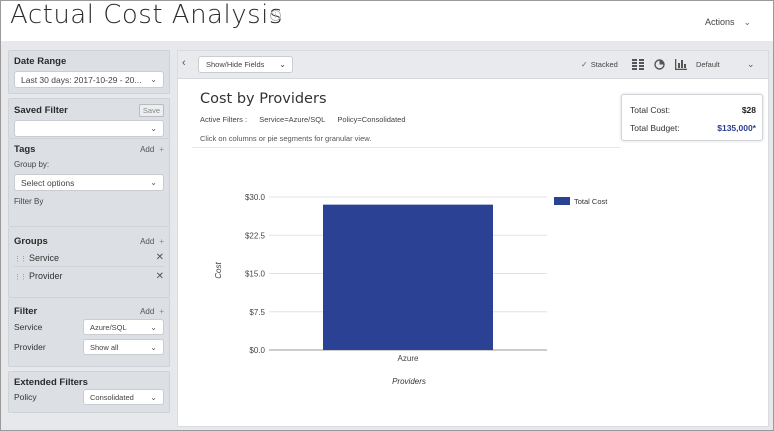 The width and height of the screenshot is (774, 431). I want to click on add-filter-button: Add +, so click(152, 311).